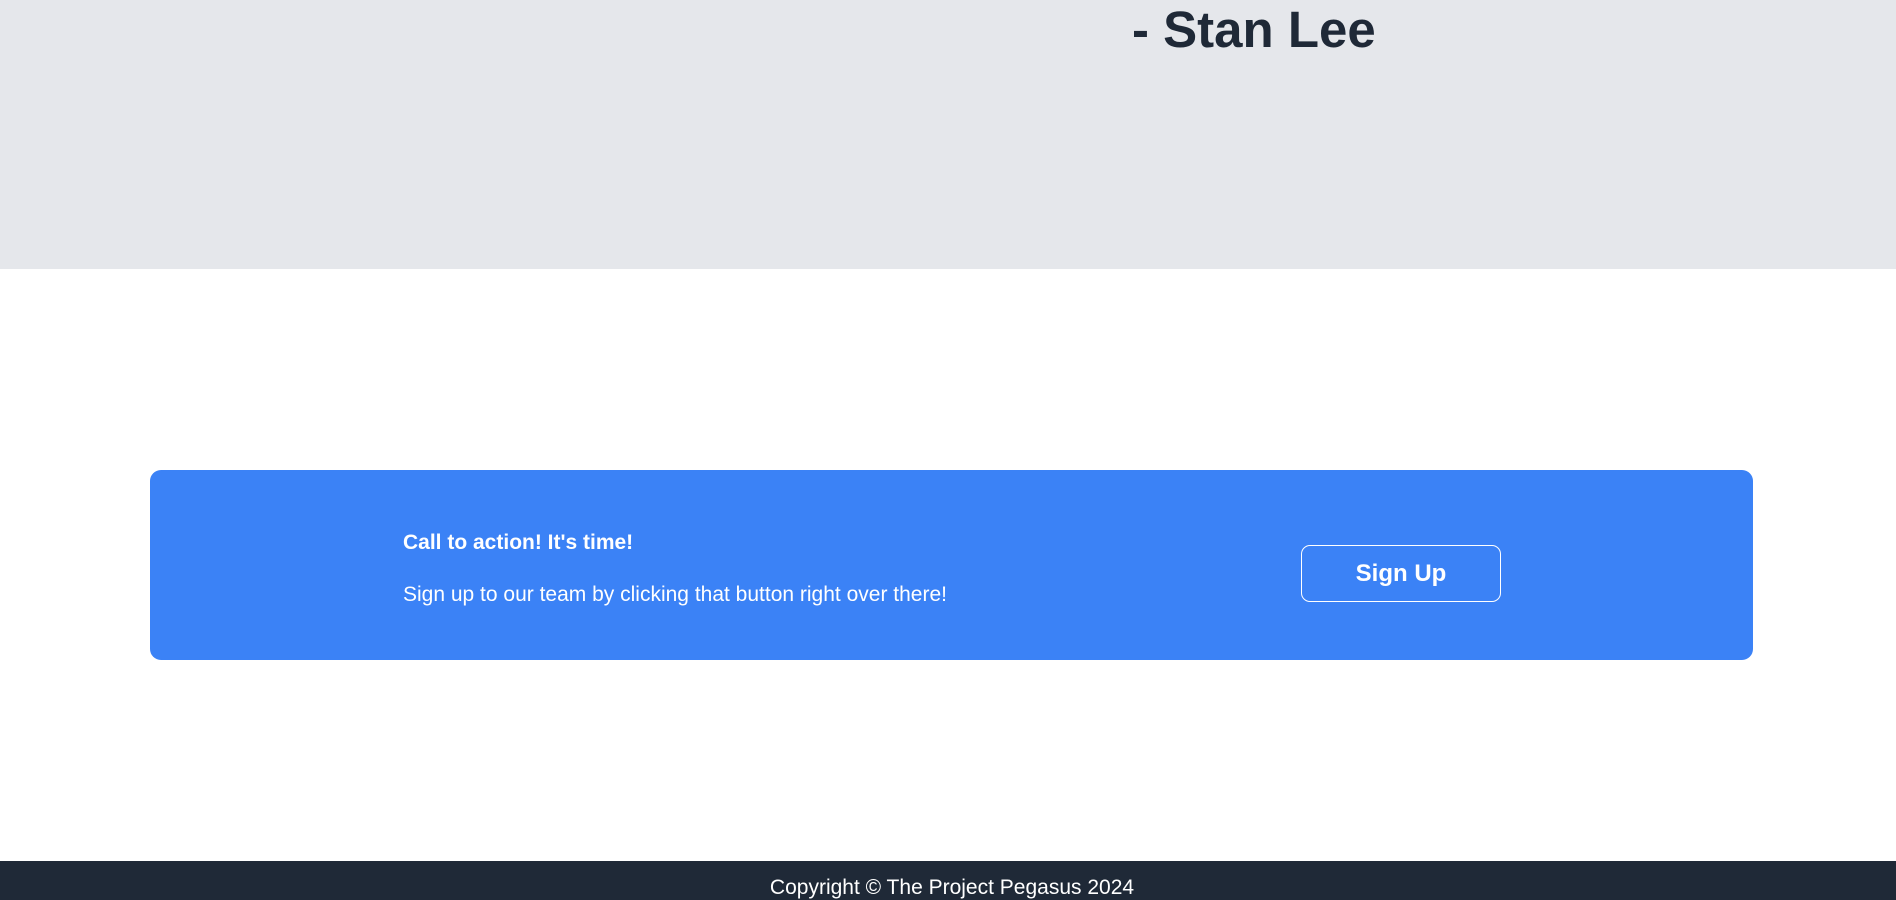  I want to click on quote-author: - Stan Lee, so click(1254, 29).